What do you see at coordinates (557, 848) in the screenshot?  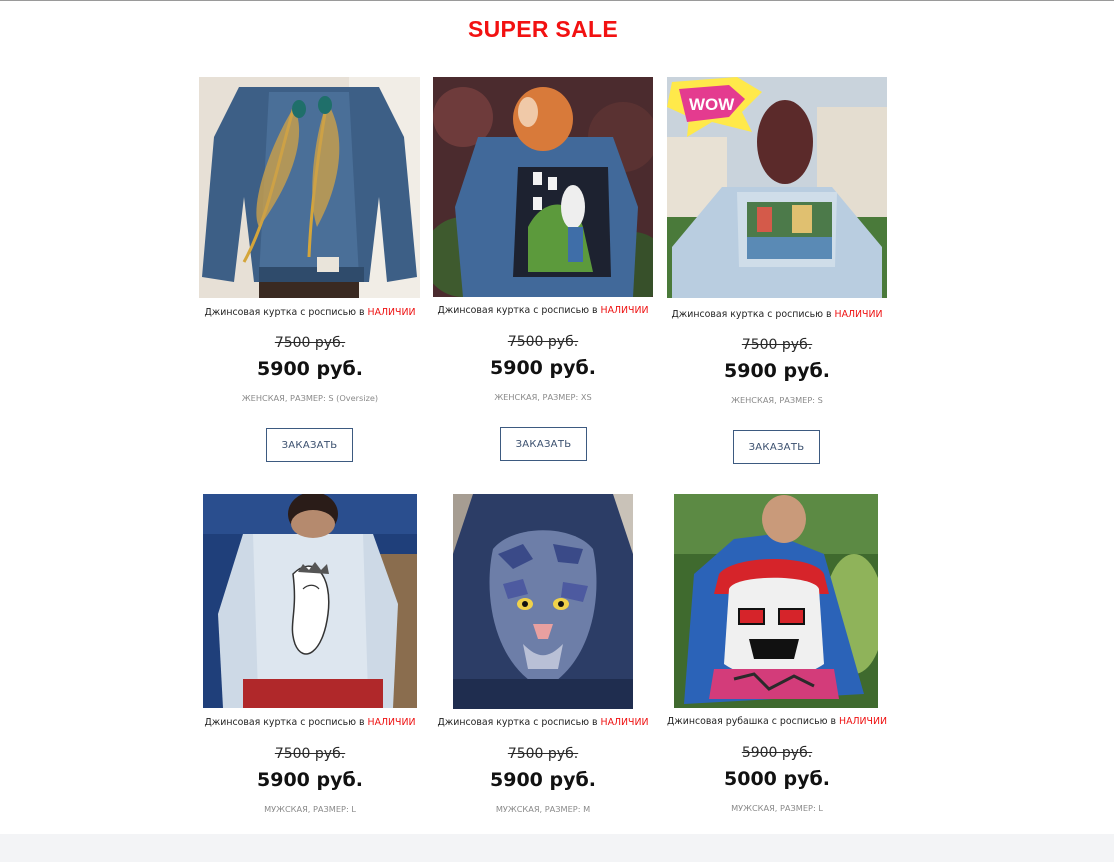 I see `footer-band` at bounding box center [557, 848].